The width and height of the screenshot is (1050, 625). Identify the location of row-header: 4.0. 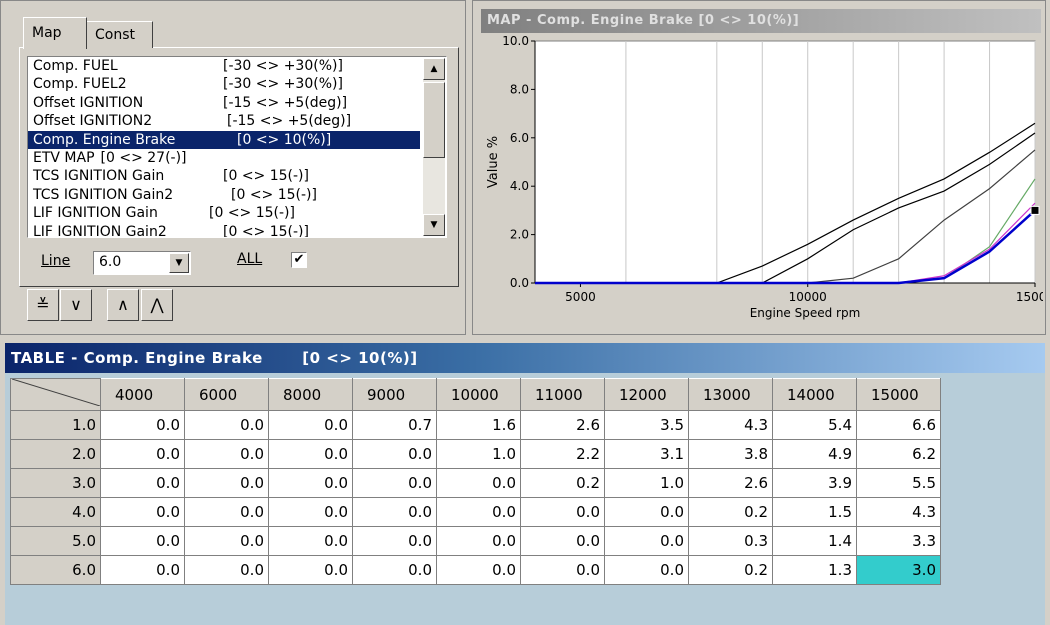
(55, 512).